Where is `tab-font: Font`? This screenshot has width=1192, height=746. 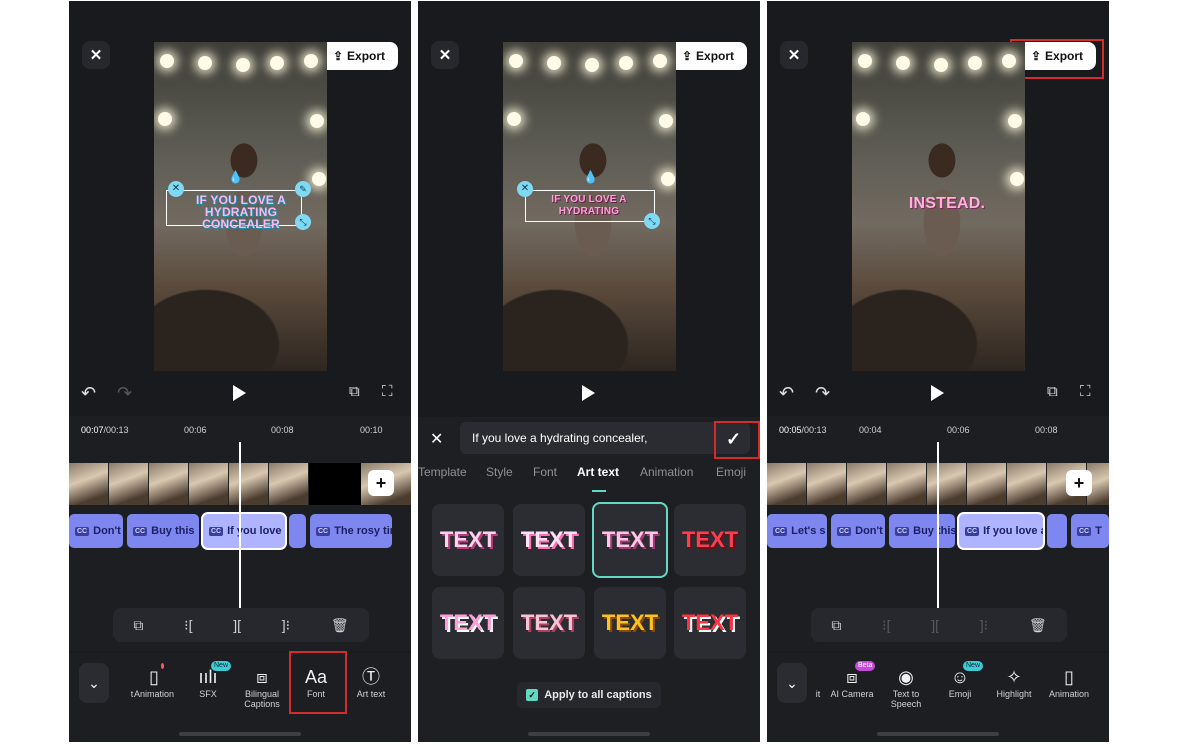 tab-font: Font is located at coordinates (545, 472).